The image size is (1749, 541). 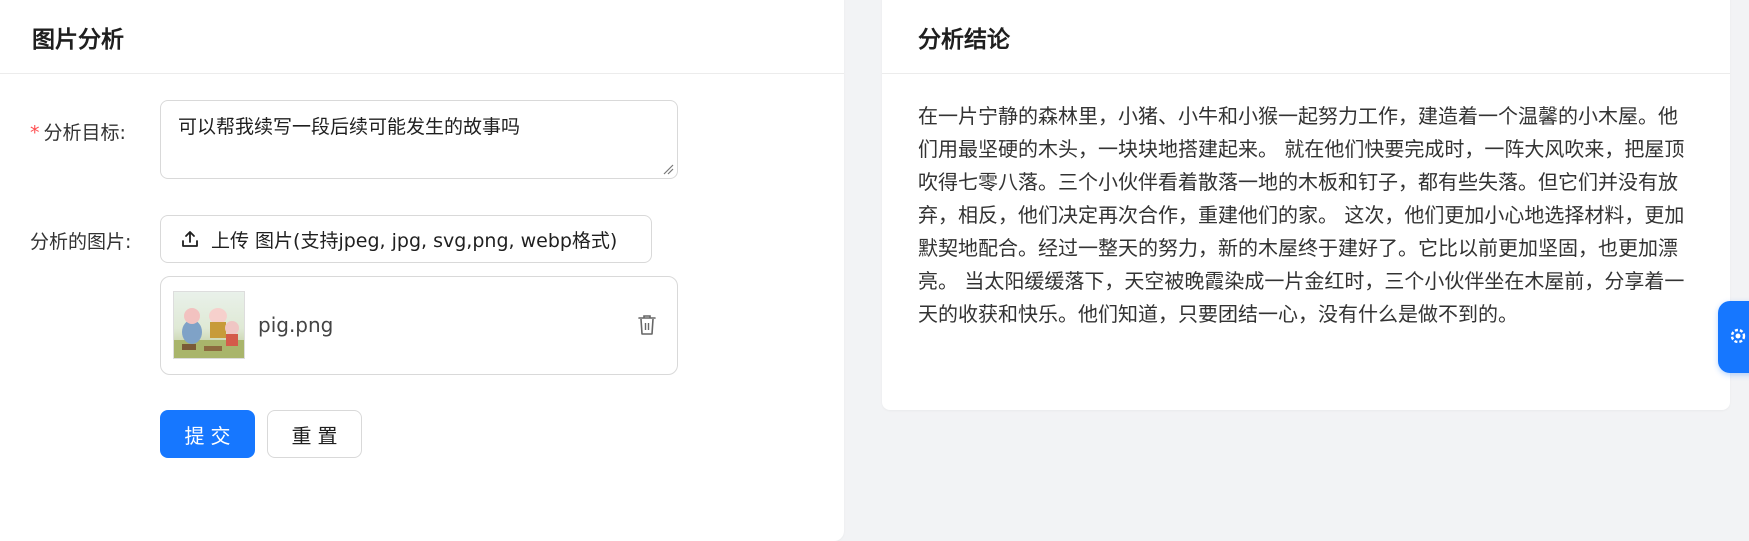 What do you see at coordinates (422, 37) in the screenshot?
I see `panel-title: 图片分析` at bounding box center [422, 37].